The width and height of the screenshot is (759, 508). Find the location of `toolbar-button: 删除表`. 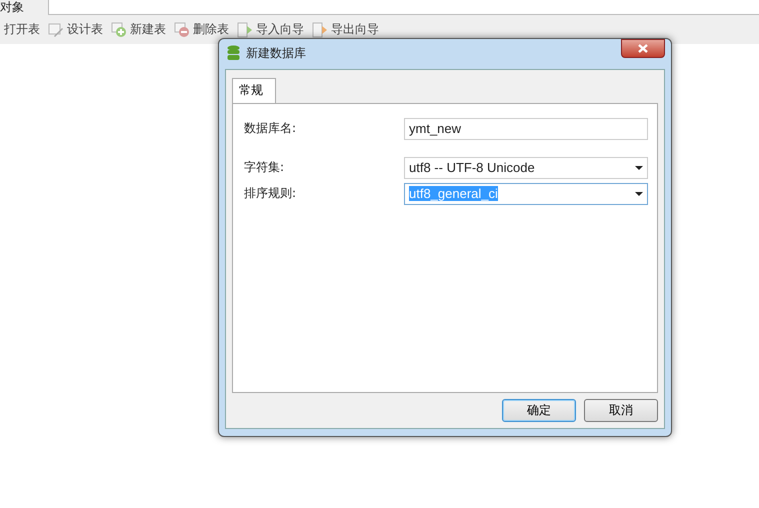

toolbar-button: 删除表 is located at coordinates (201, 29).